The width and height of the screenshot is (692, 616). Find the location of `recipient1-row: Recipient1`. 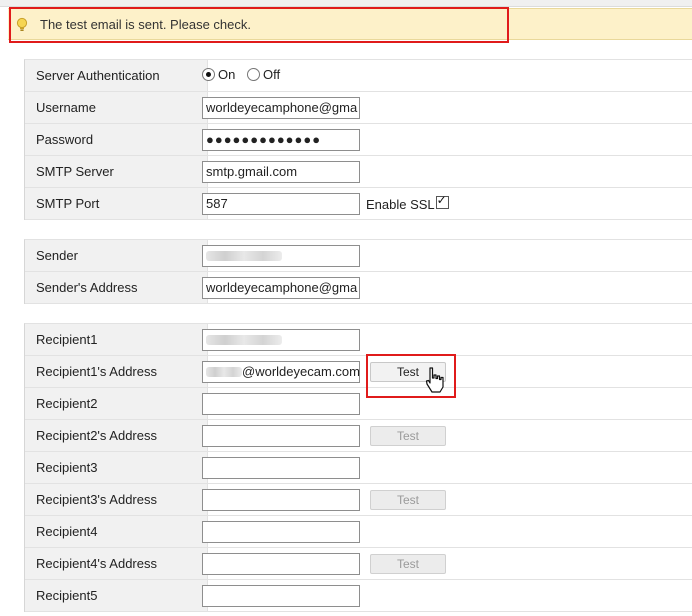

recipient1-row: Recipient1 is located at coordinates (358, 340).